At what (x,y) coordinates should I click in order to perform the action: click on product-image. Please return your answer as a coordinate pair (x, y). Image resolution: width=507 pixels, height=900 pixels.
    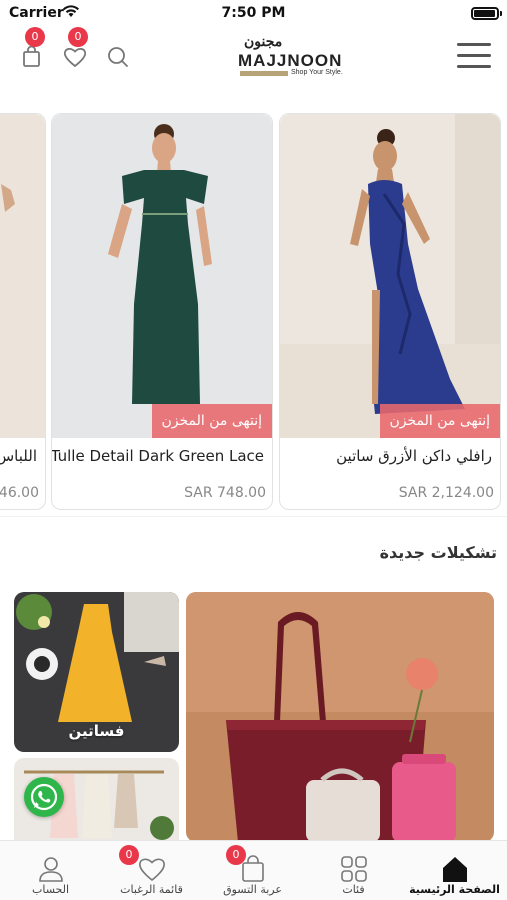
    Looking at the image, I should click on (22, 276).